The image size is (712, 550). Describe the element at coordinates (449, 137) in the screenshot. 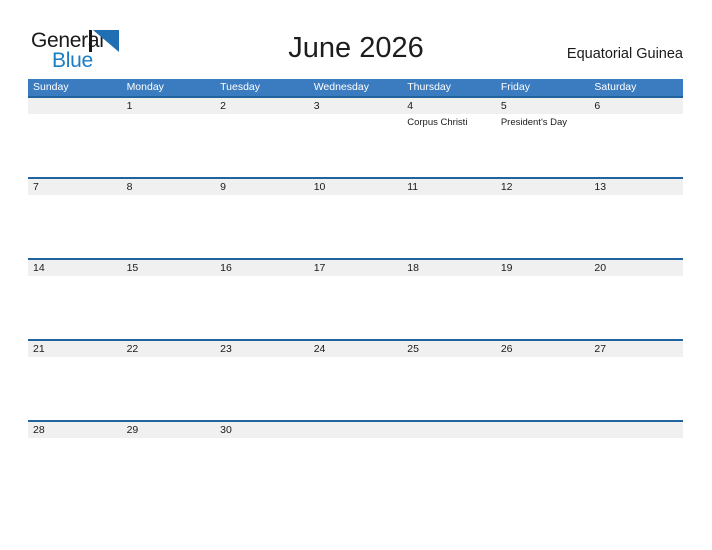

I see `day-cell-4: 4 Corpus Christi` at that location.